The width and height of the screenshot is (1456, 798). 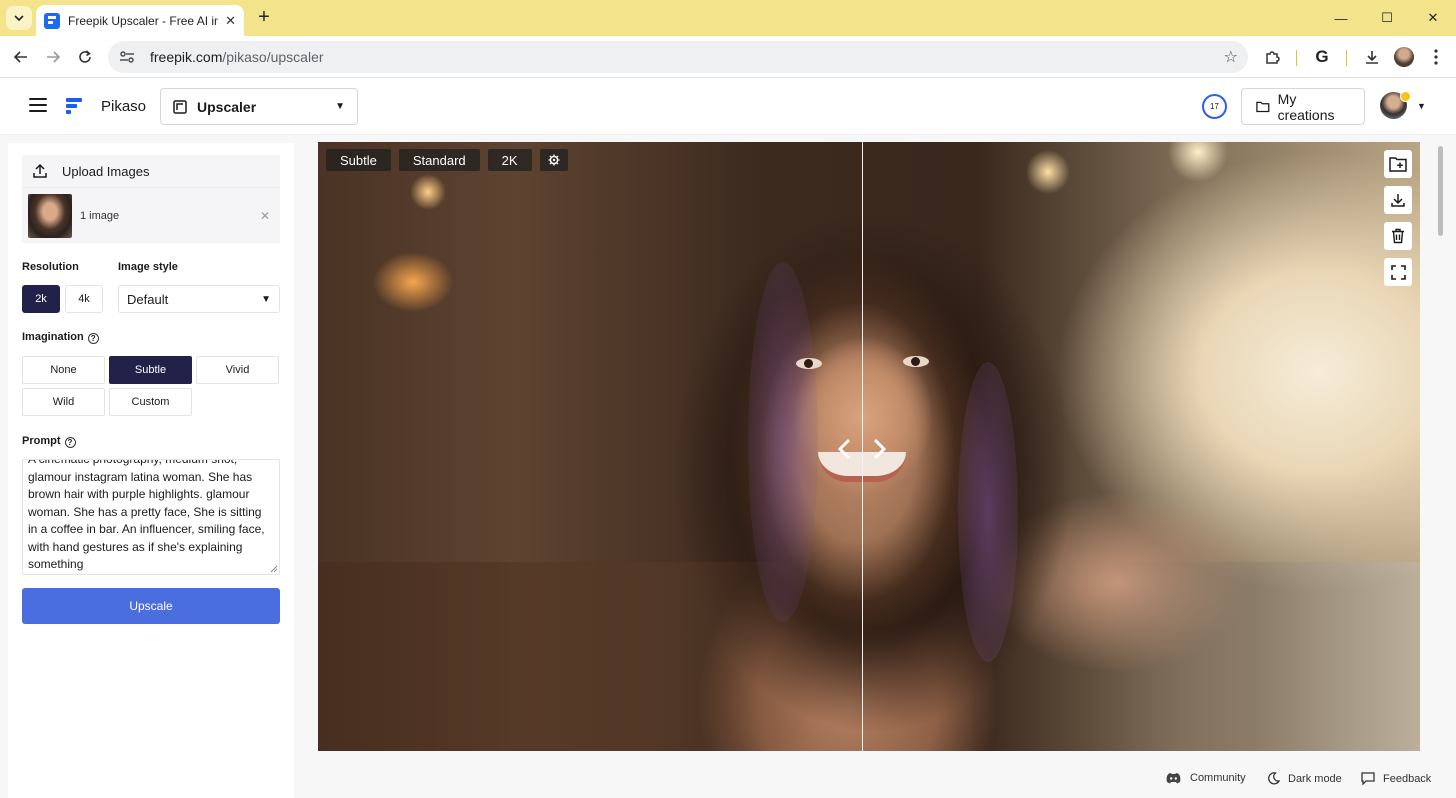 What do you see at coordinates (237, 370) in the screenshot?
I see `imagination-option-vivid: Vivid` at bounding box center [237, 370].